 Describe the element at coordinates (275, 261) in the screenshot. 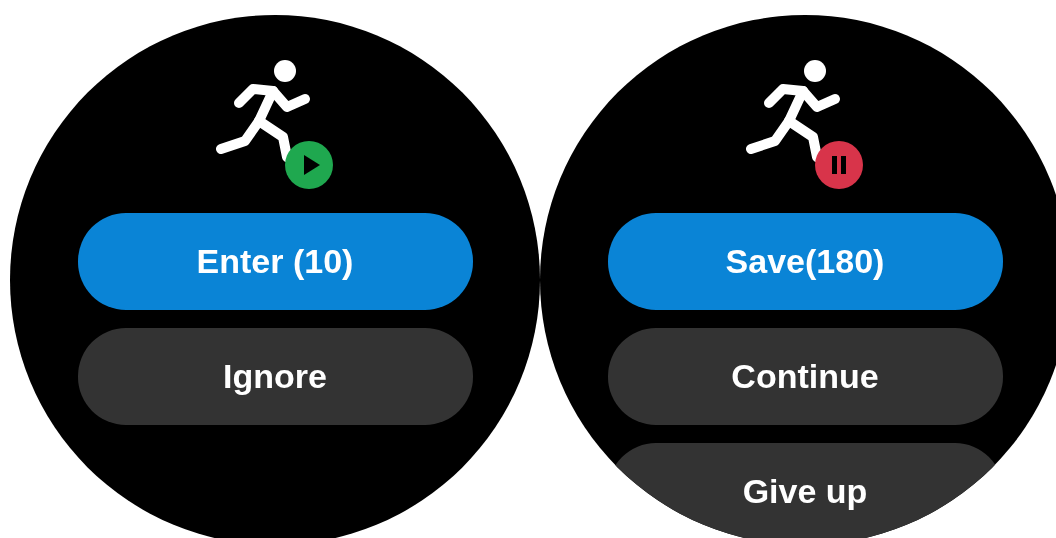

I see `action-button: Enter (10)` at that location.